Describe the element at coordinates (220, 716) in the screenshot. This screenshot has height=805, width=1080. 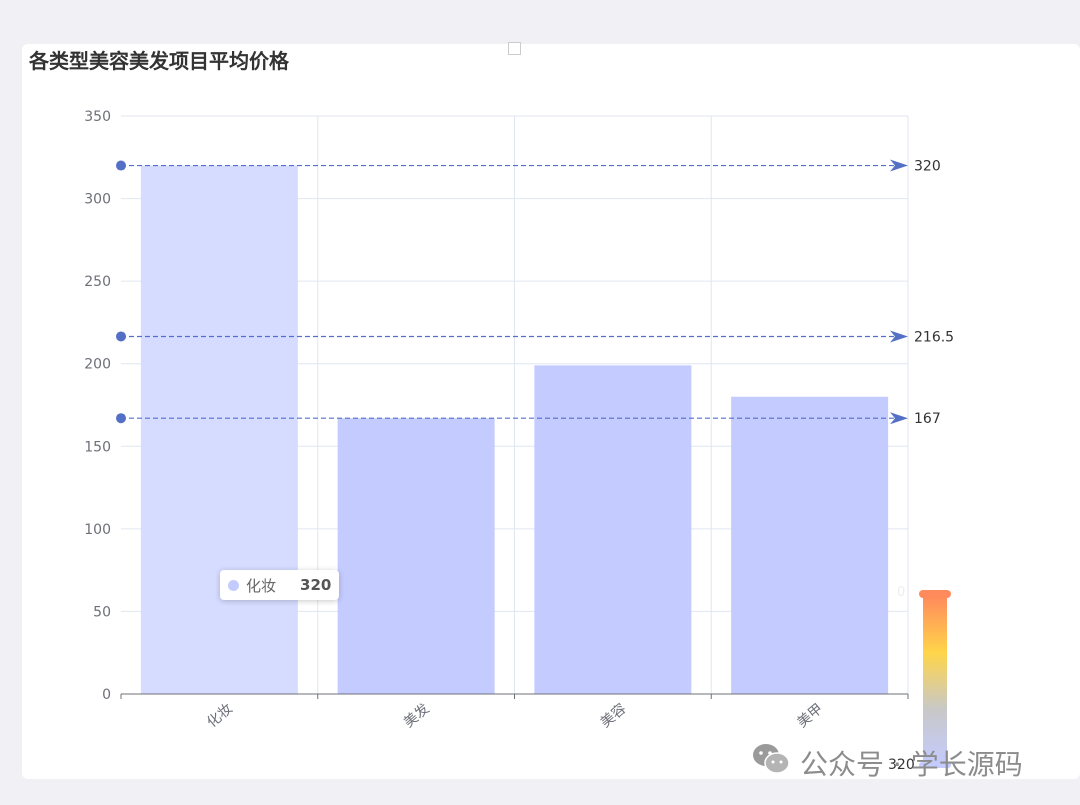
I see `x-tick-label: 化妆` at that location.